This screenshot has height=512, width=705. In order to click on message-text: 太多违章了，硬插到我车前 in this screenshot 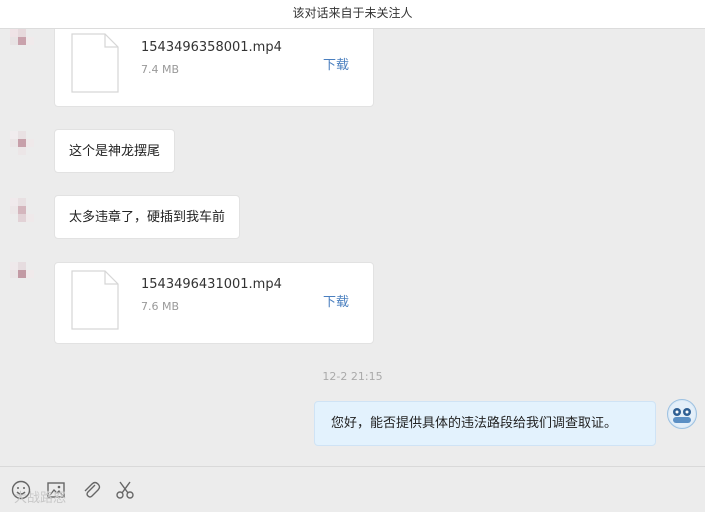, I will do `click(147, 217)`.